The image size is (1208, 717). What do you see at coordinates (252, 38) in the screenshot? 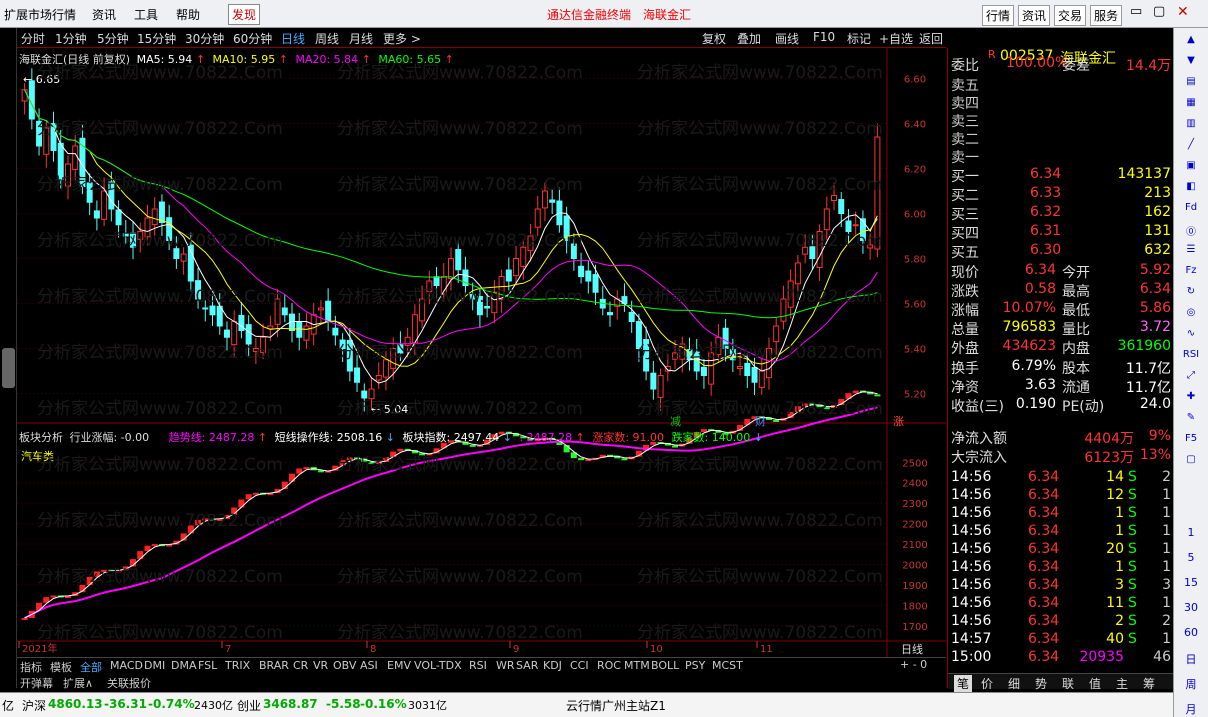
I see `period-tab-5: 60分钟` at bounding box center [252, 38].